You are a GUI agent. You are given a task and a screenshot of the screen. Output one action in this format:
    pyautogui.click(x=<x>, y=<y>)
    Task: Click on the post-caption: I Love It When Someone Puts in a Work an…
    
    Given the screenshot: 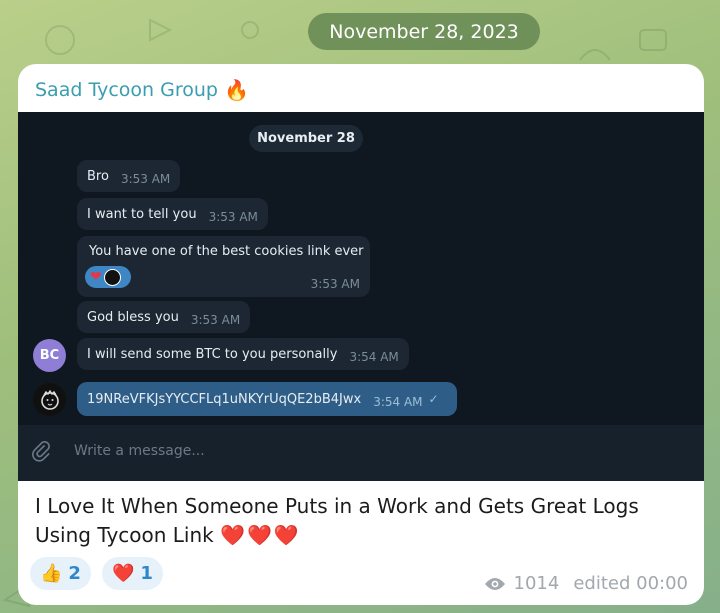 What is the action you would take?
    pyautogui.click(x=355, y=521)
    